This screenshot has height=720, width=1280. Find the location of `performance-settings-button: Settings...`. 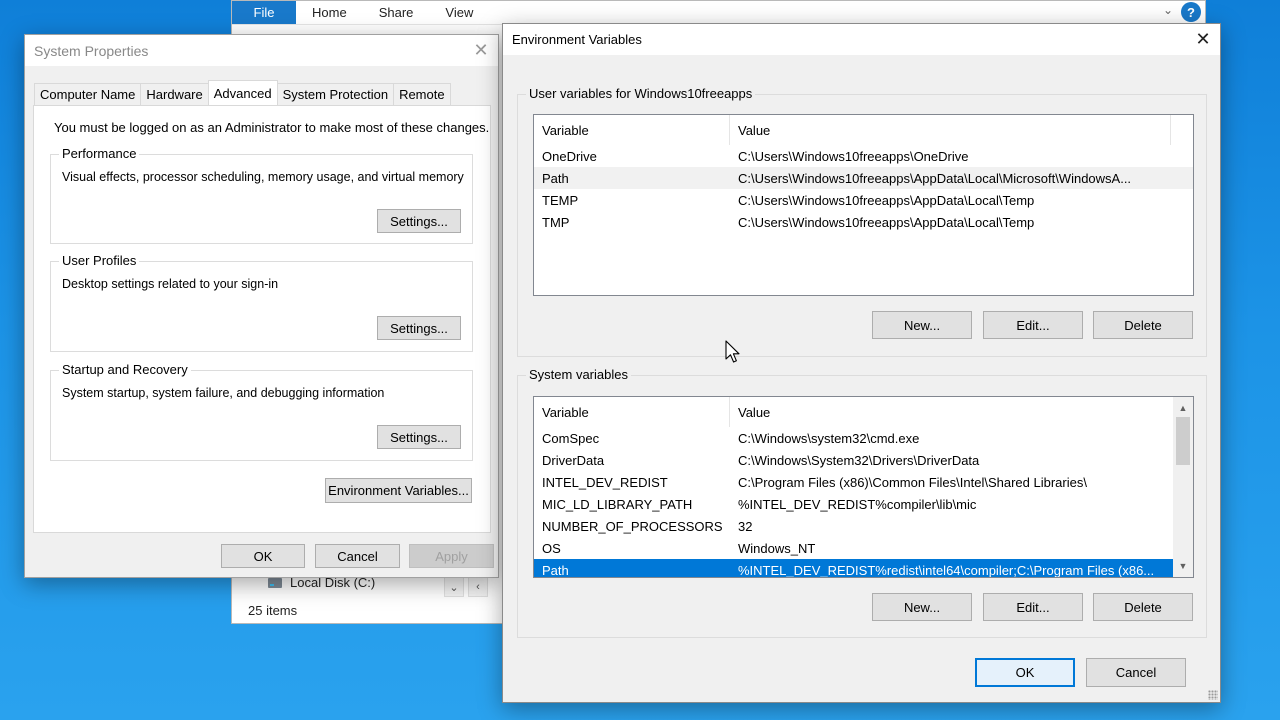

performance-settings-button: Settings... is located at coordinates (419, 221).